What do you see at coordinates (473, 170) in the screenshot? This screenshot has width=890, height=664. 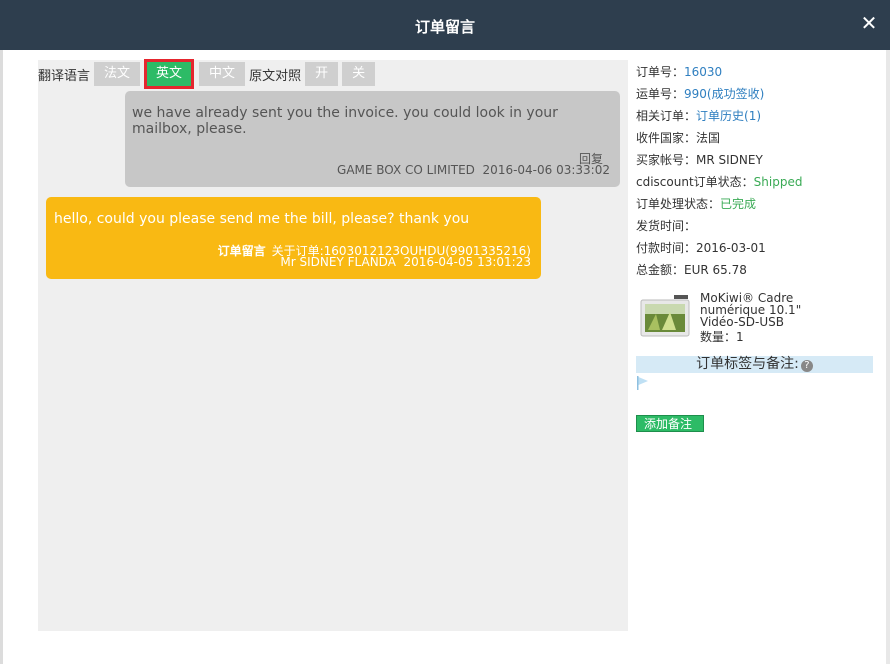 I see `message-meta: GAME BOX CO LIMITED 2016-04-06 03:33:02` at bounding box center [473, 170].